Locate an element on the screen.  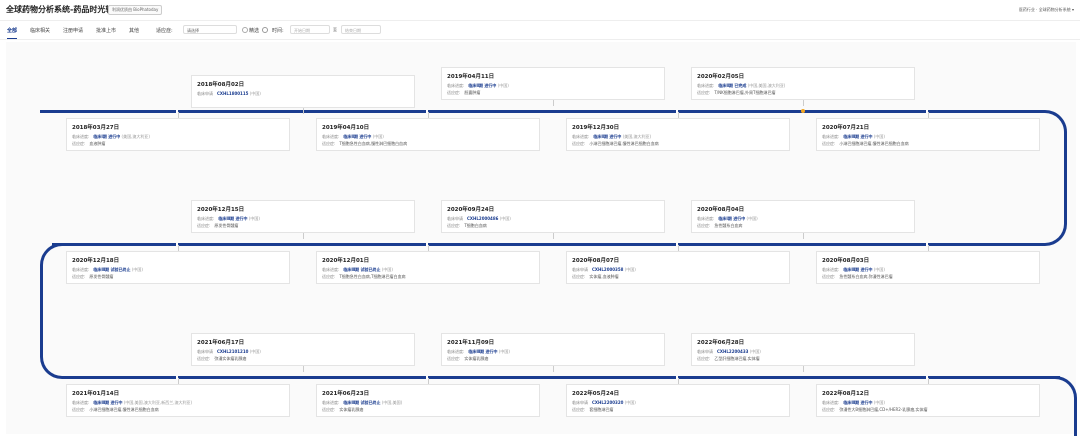
card-application-code: CXHL2000358 is located at coordinates (607, 269).